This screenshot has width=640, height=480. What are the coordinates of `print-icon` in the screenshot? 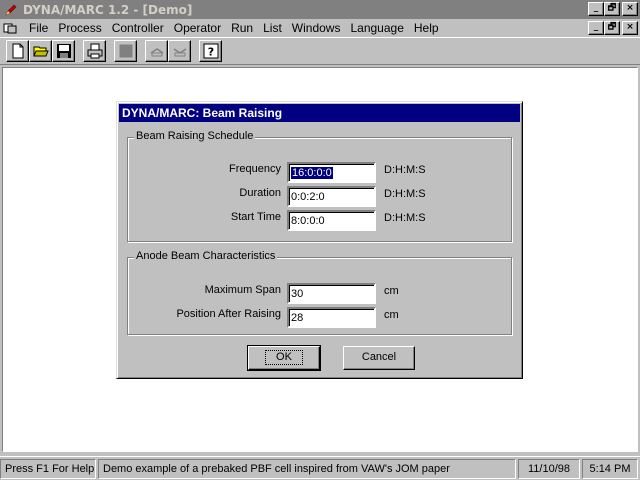 It's located at (94, 51).